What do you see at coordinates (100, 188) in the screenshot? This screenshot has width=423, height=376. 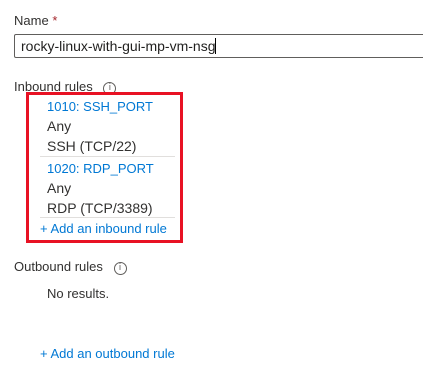 I see `inbound-rule-rdp: 1020: RDP_PORT Any RDP (TCP/3389)` at bounding box center [100, 188].